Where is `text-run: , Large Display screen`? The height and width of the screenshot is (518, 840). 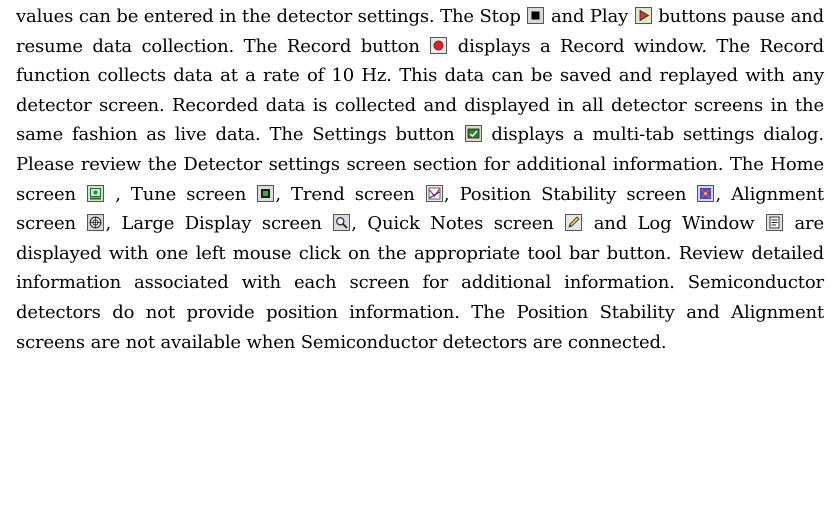
text-run: , Large Display screen is located at coordinates (219, 224).